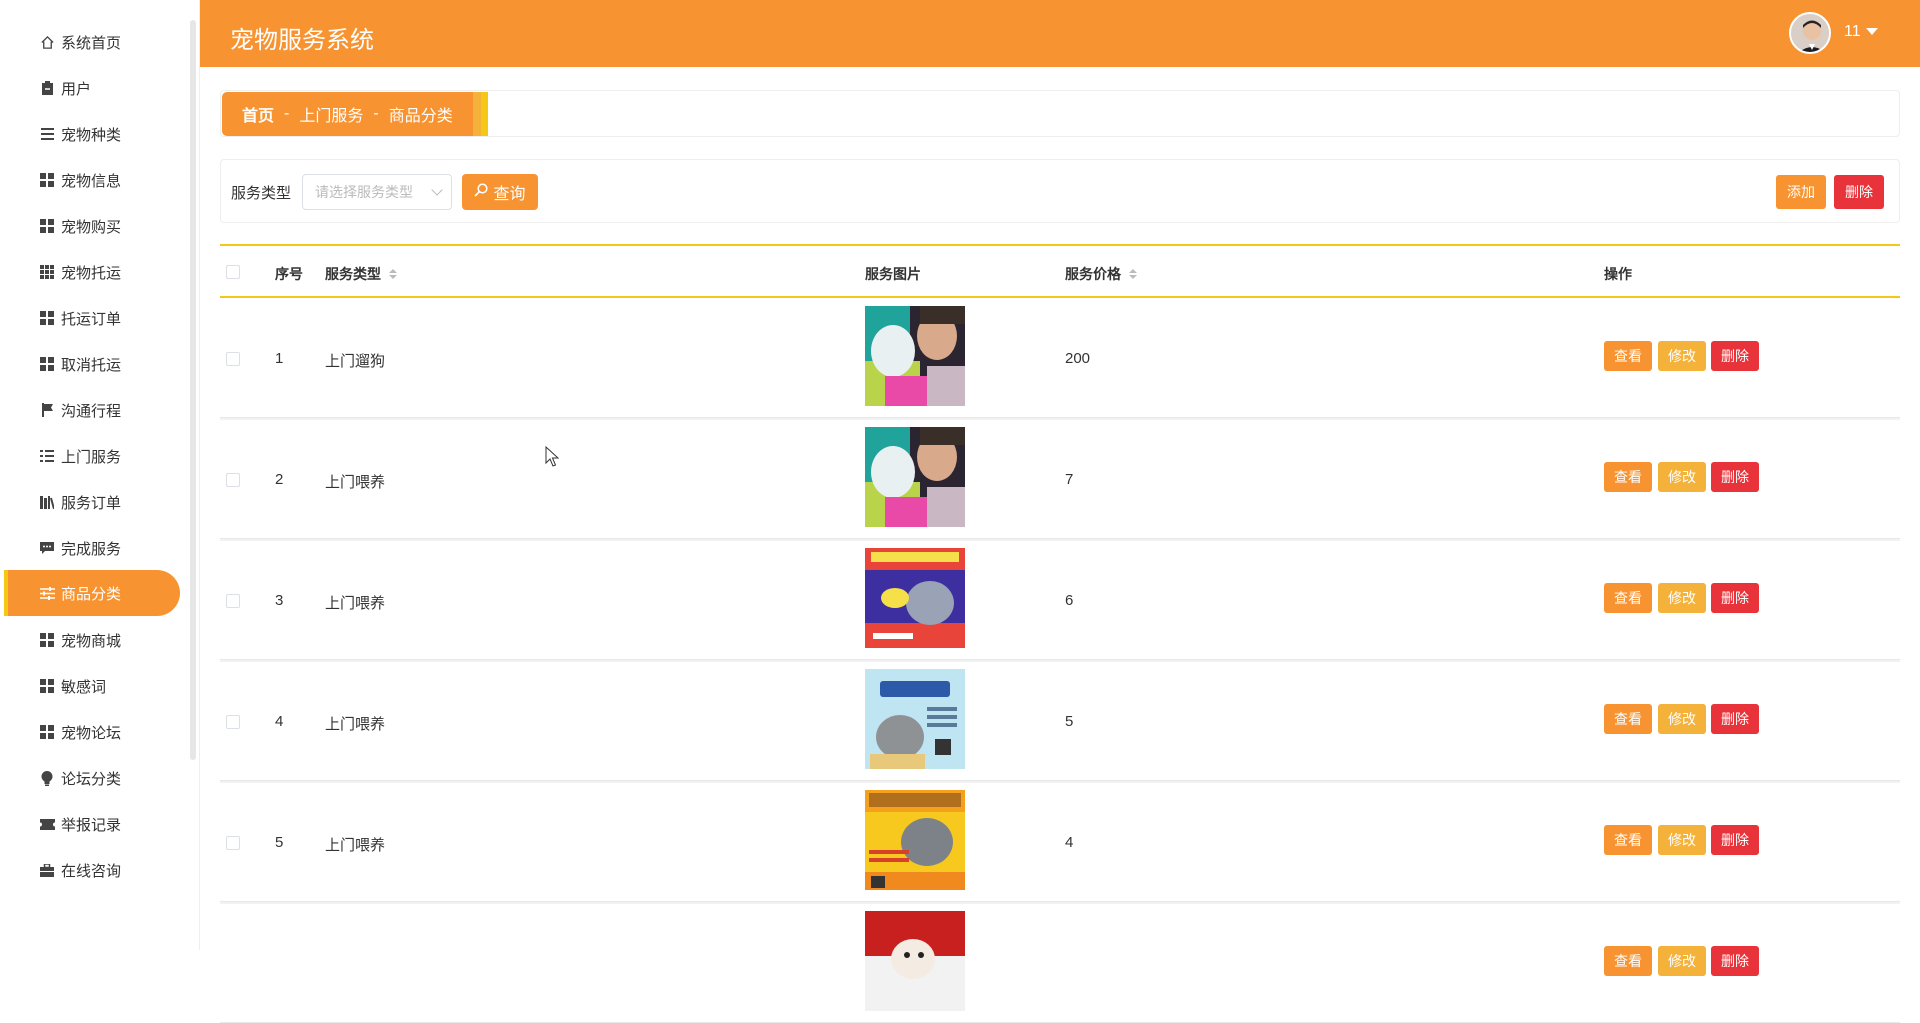  I want to click on service-type-label: 服务类型, so click(261, 193).